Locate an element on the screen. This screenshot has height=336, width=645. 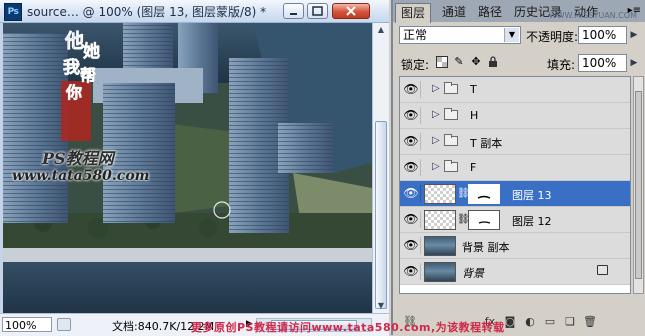
layer-row-selected: 👁 ⛓ 图层 13 is located at coordinates (515, 194).